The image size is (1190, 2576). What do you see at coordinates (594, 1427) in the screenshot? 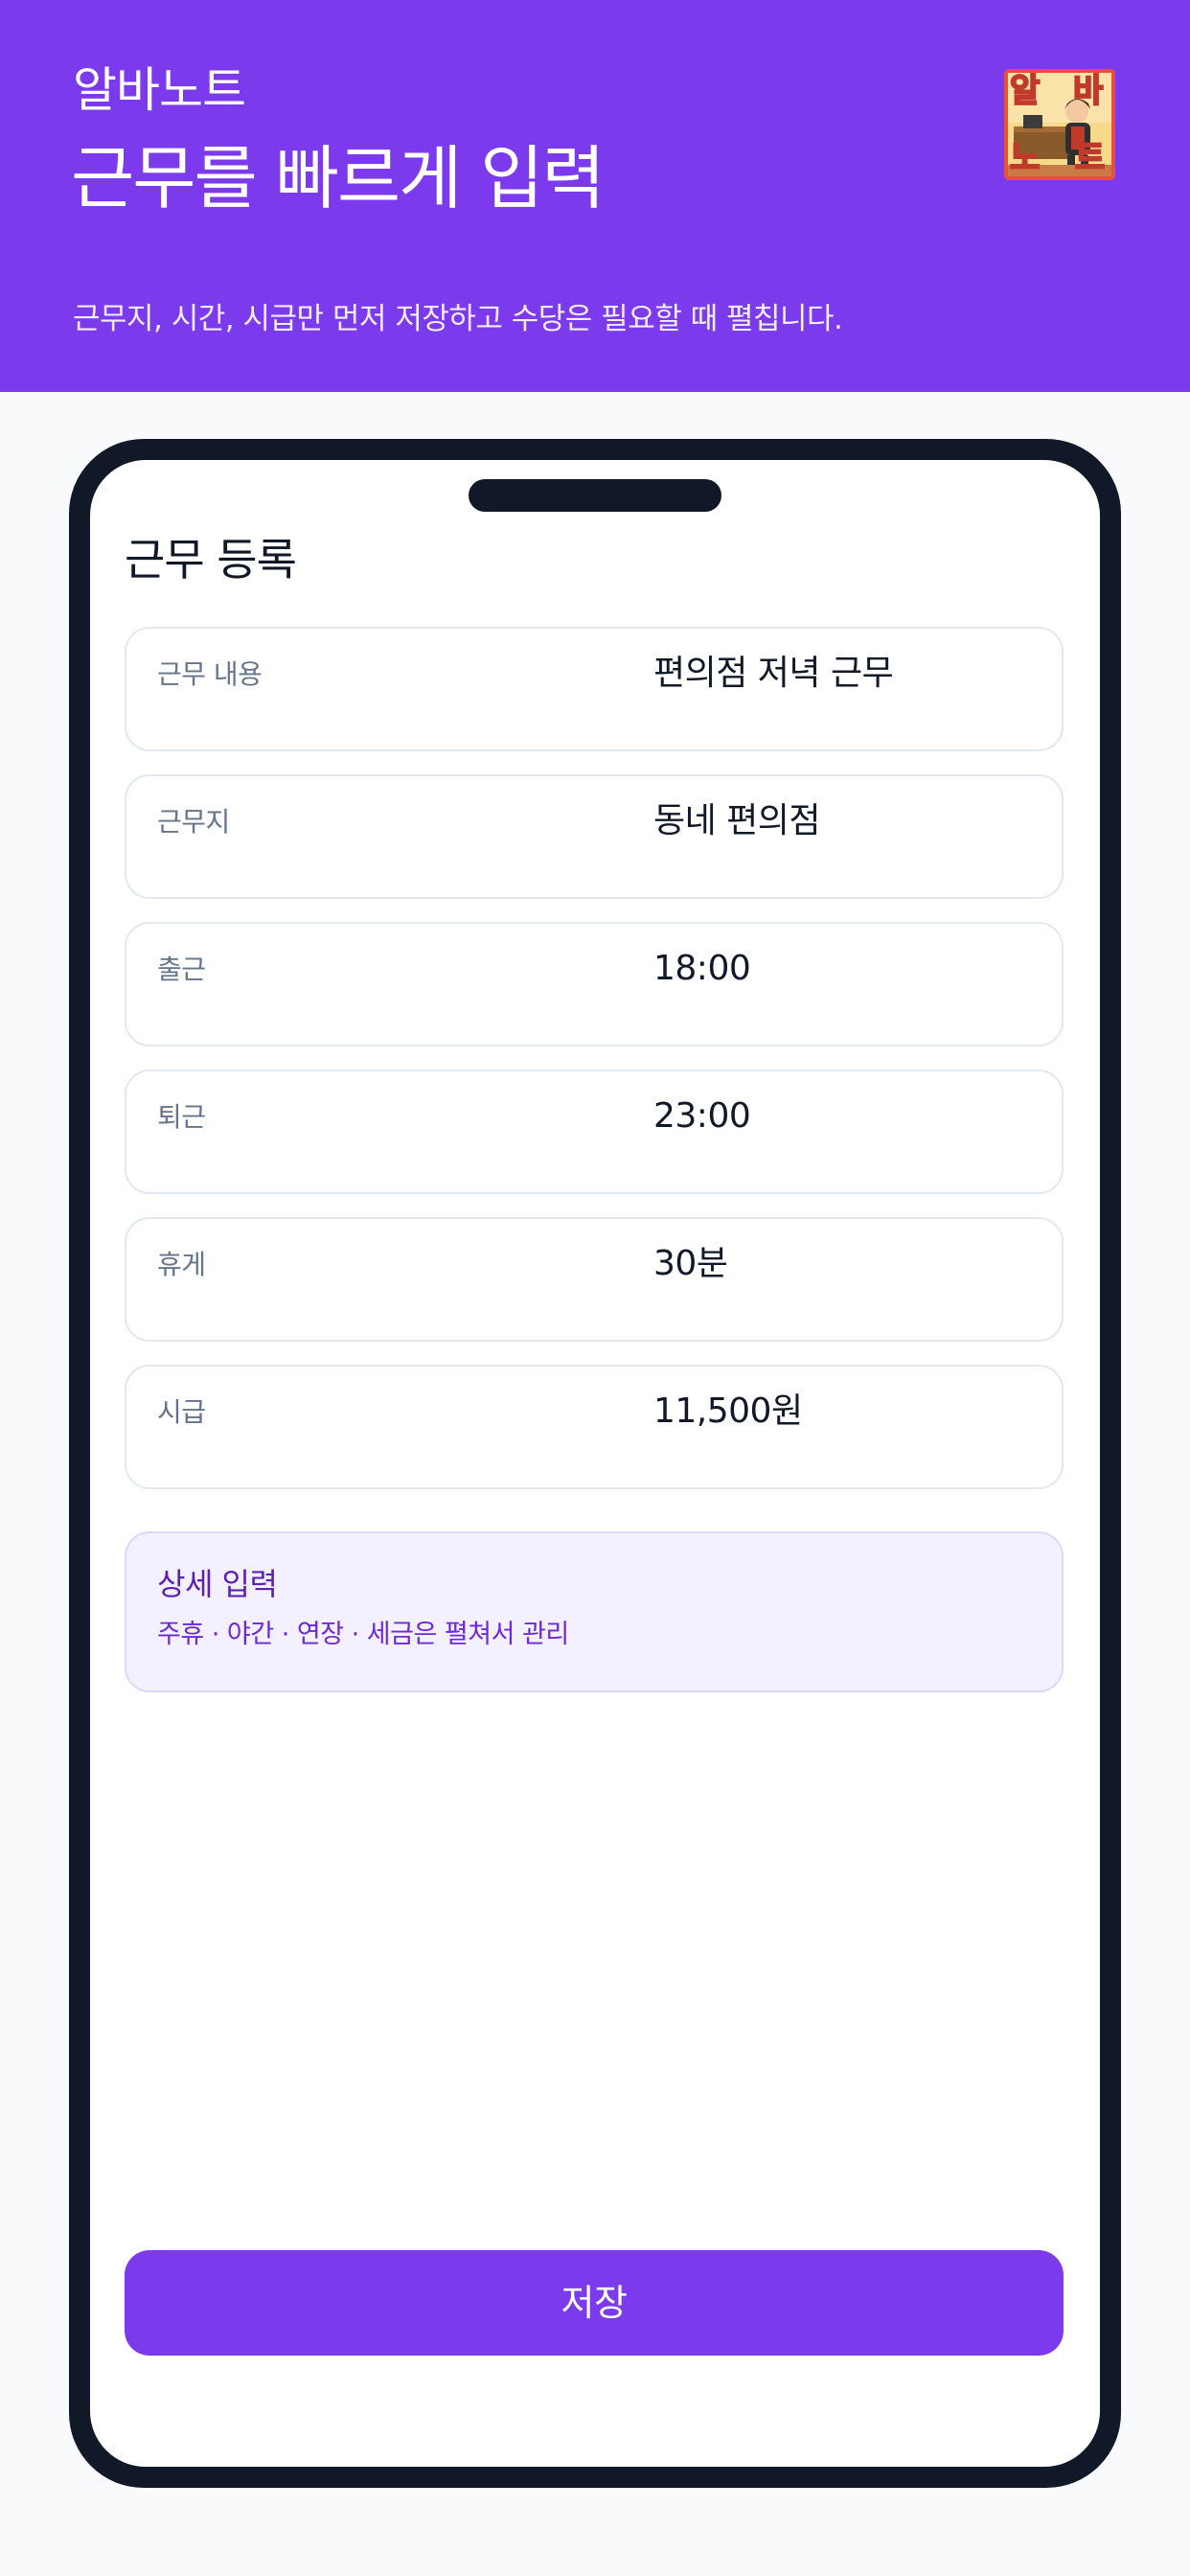
I see `field-hourly-wage: 시급 11,500원` at bounding box center [594, 1427].